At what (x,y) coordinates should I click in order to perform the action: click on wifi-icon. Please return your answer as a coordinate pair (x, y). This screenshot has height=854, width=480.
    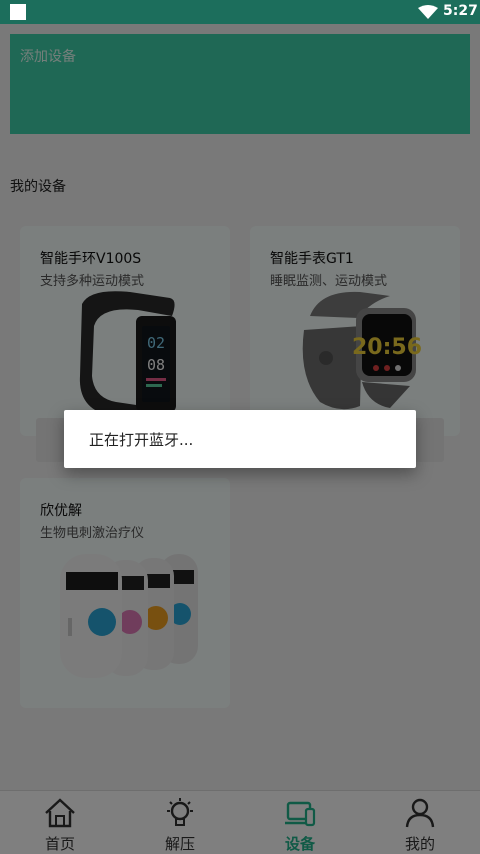
    Looking at the image, I should click on (428, 12).